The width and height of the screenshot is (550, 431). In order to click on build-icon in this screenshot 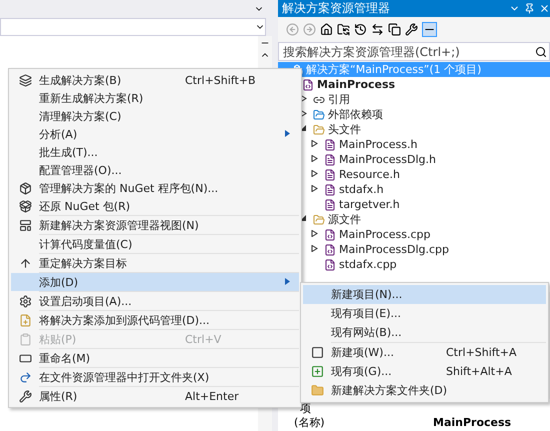, I will do `click(25, 80)`.